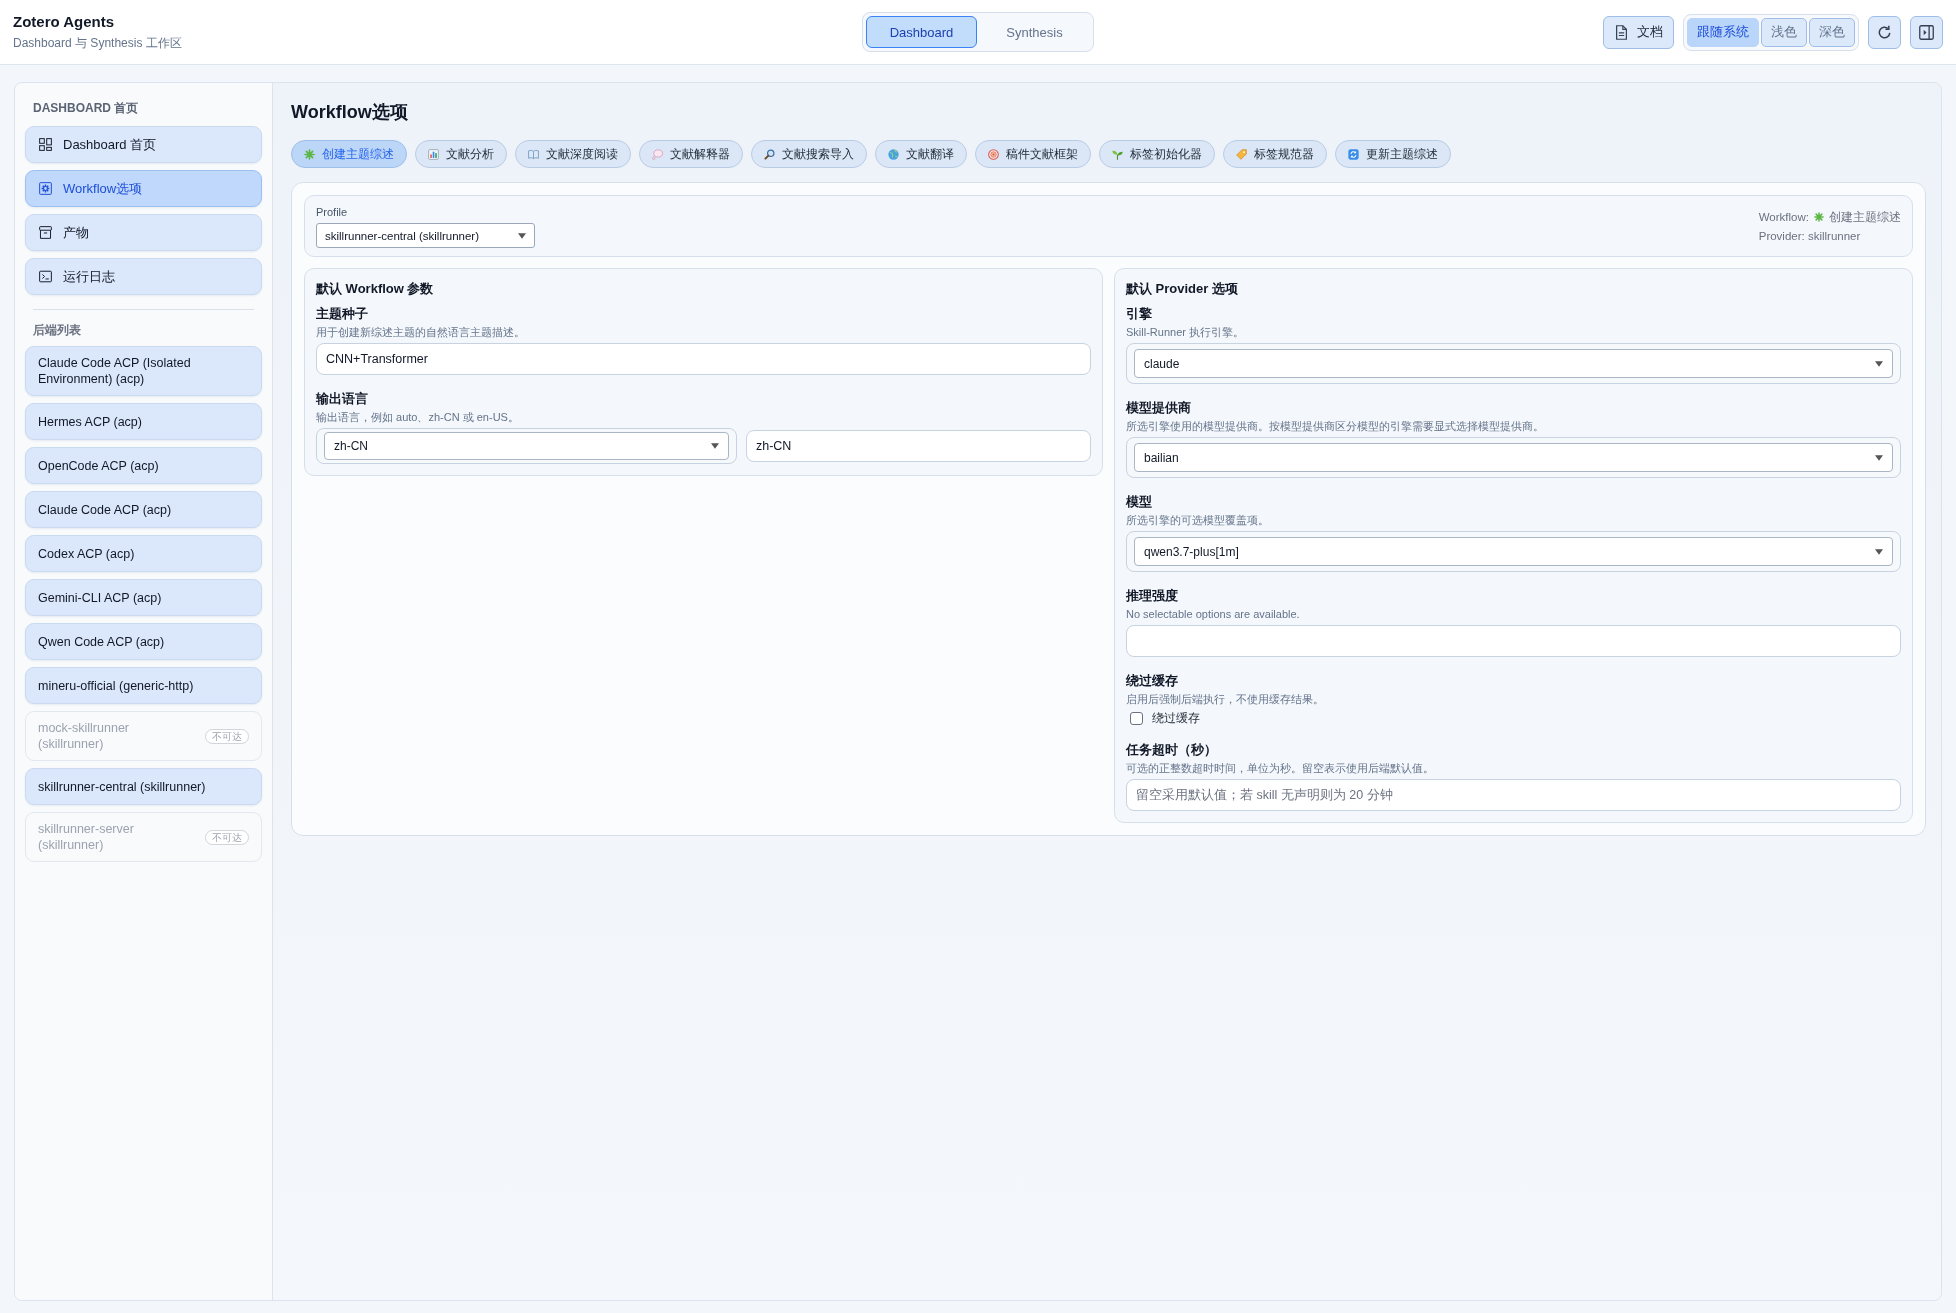 The image size is (1956, 1313). What do you see at coordinates (893, 154) in the screenshot?
I see `globe-icon` at bounding box center [893, 154].